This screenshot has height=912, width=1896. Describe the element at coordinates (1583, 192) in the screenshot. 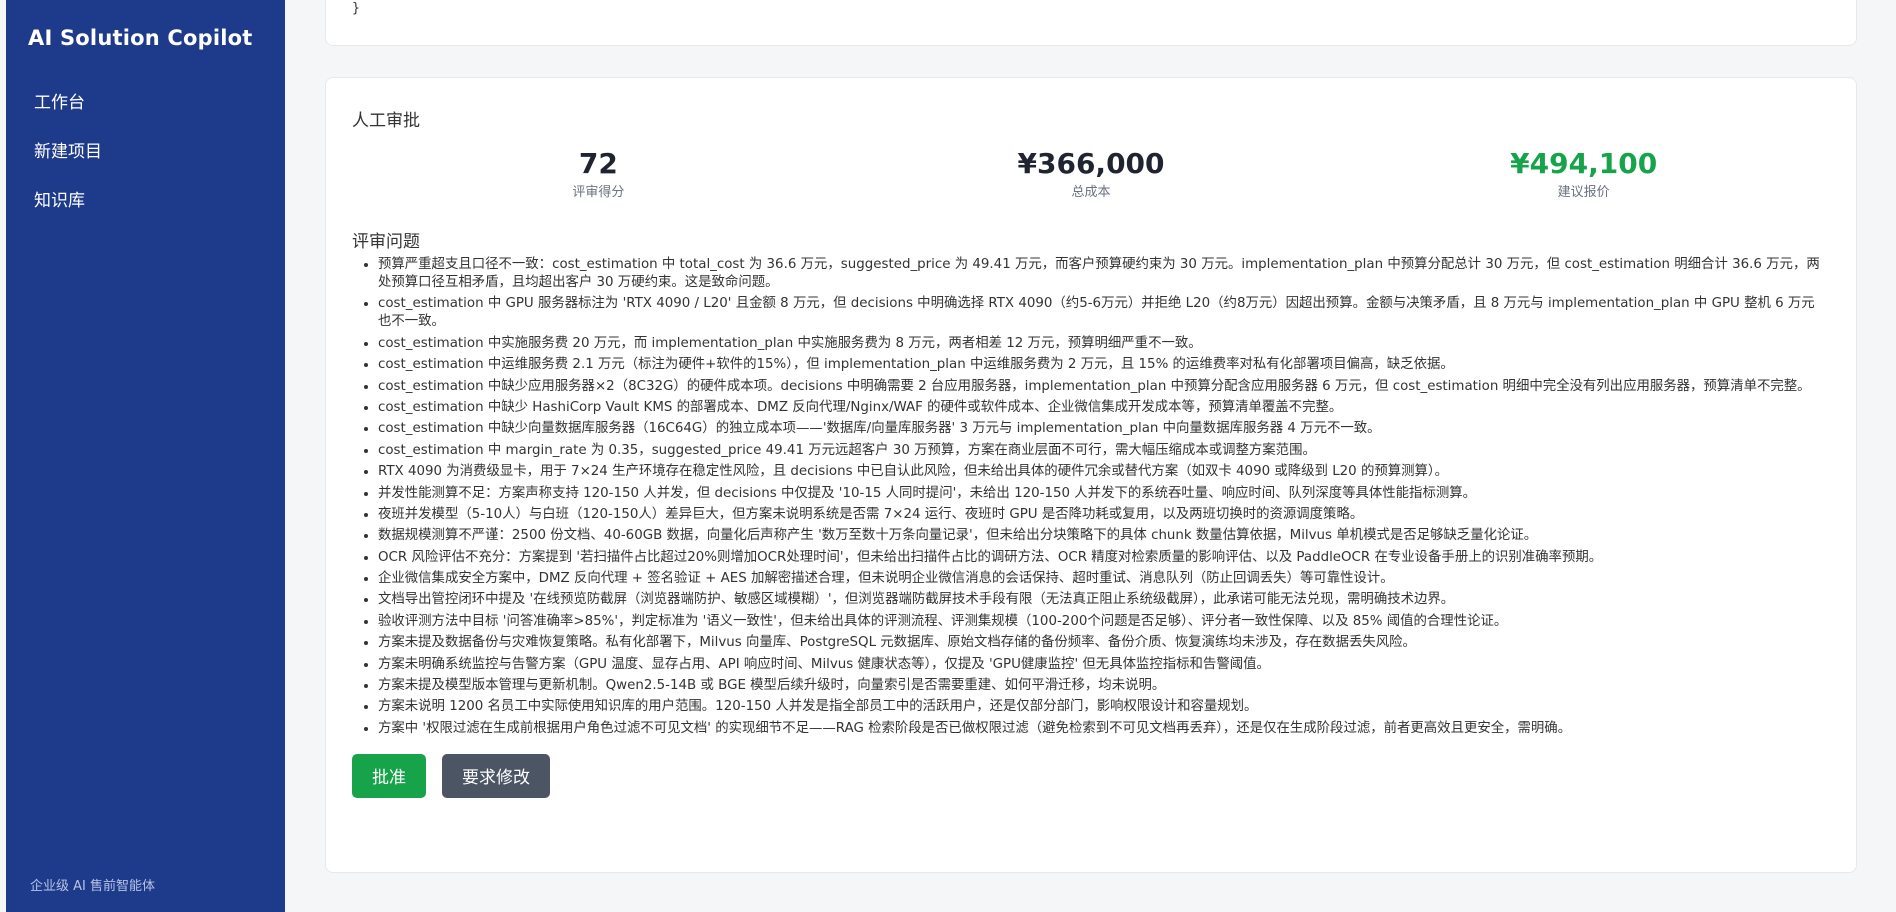

I see `price-label: 建议报价` at that location.